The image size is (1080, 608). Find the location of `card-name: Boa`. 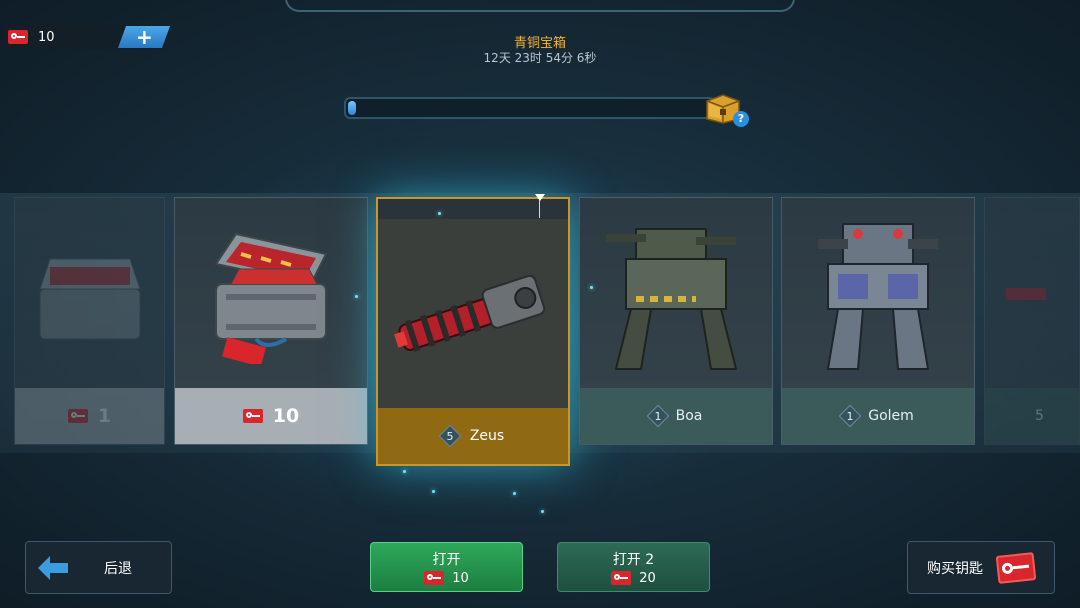

card-name: Boa is located at coordinates (689, 416).